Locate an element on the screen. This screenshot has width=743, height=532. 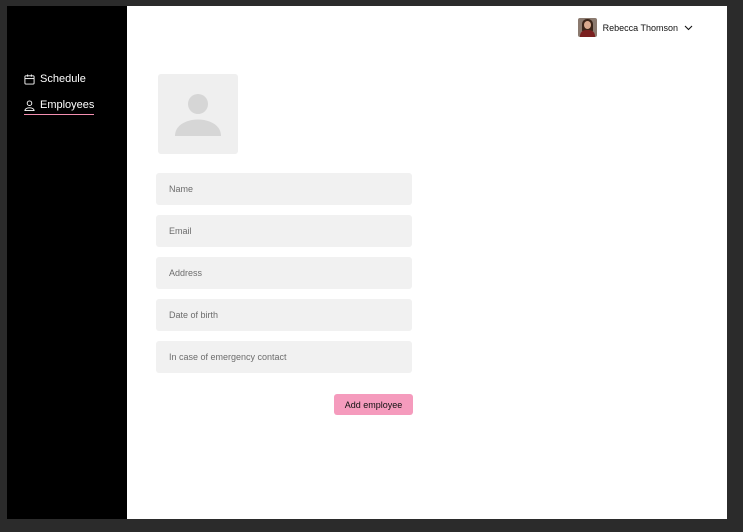
calendar-icon is located at coordinates (29, 79).